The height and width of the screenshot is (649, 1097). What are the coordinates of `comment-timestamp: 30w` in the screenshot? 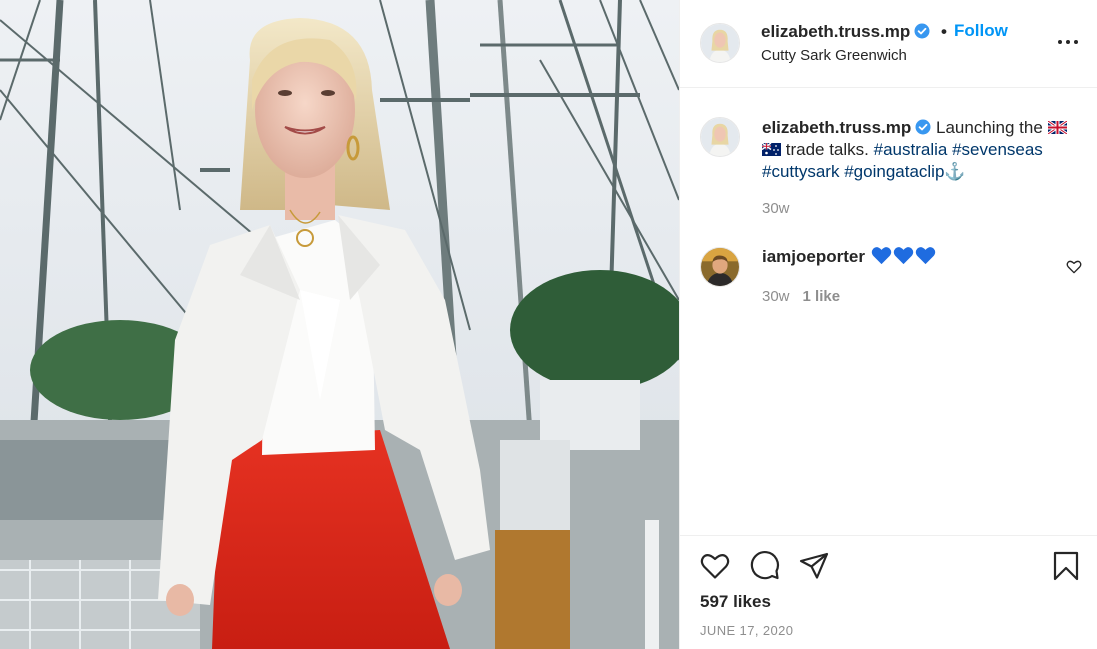 It's located at (776, 296).